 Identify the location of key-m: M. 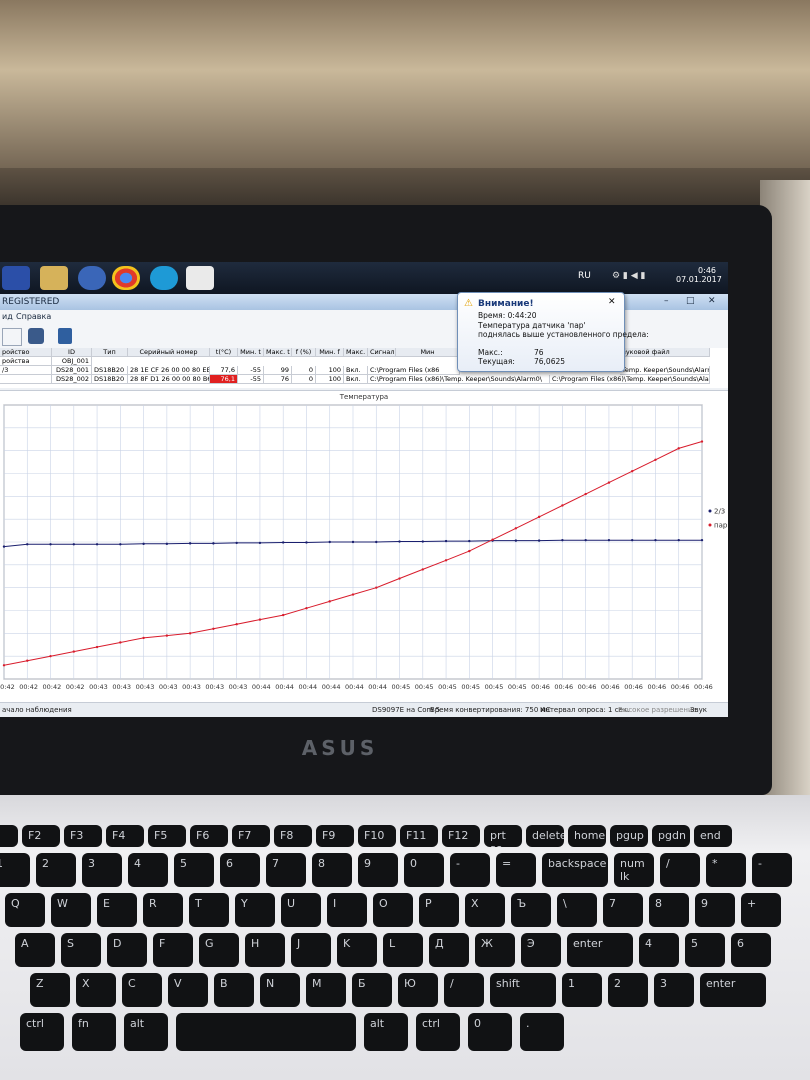
(326, 990).